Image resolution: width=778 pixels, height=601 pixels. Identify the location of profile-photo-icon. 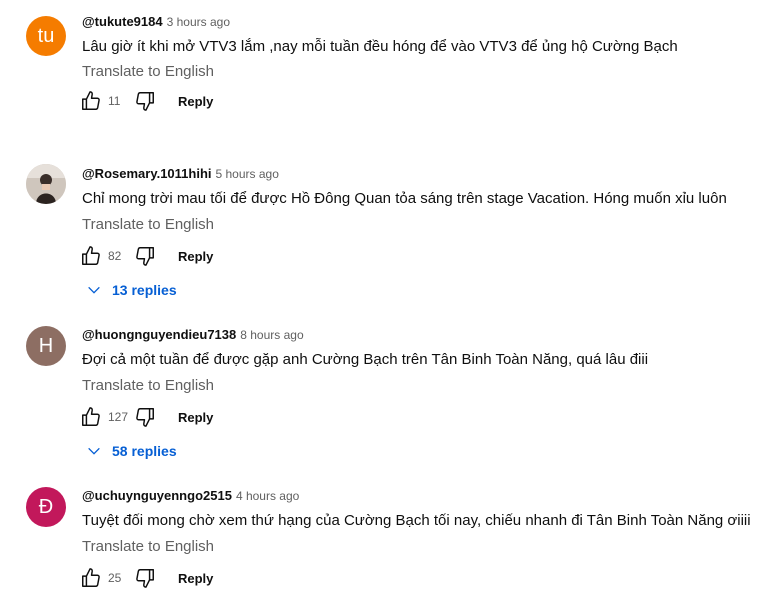
(46, 184).